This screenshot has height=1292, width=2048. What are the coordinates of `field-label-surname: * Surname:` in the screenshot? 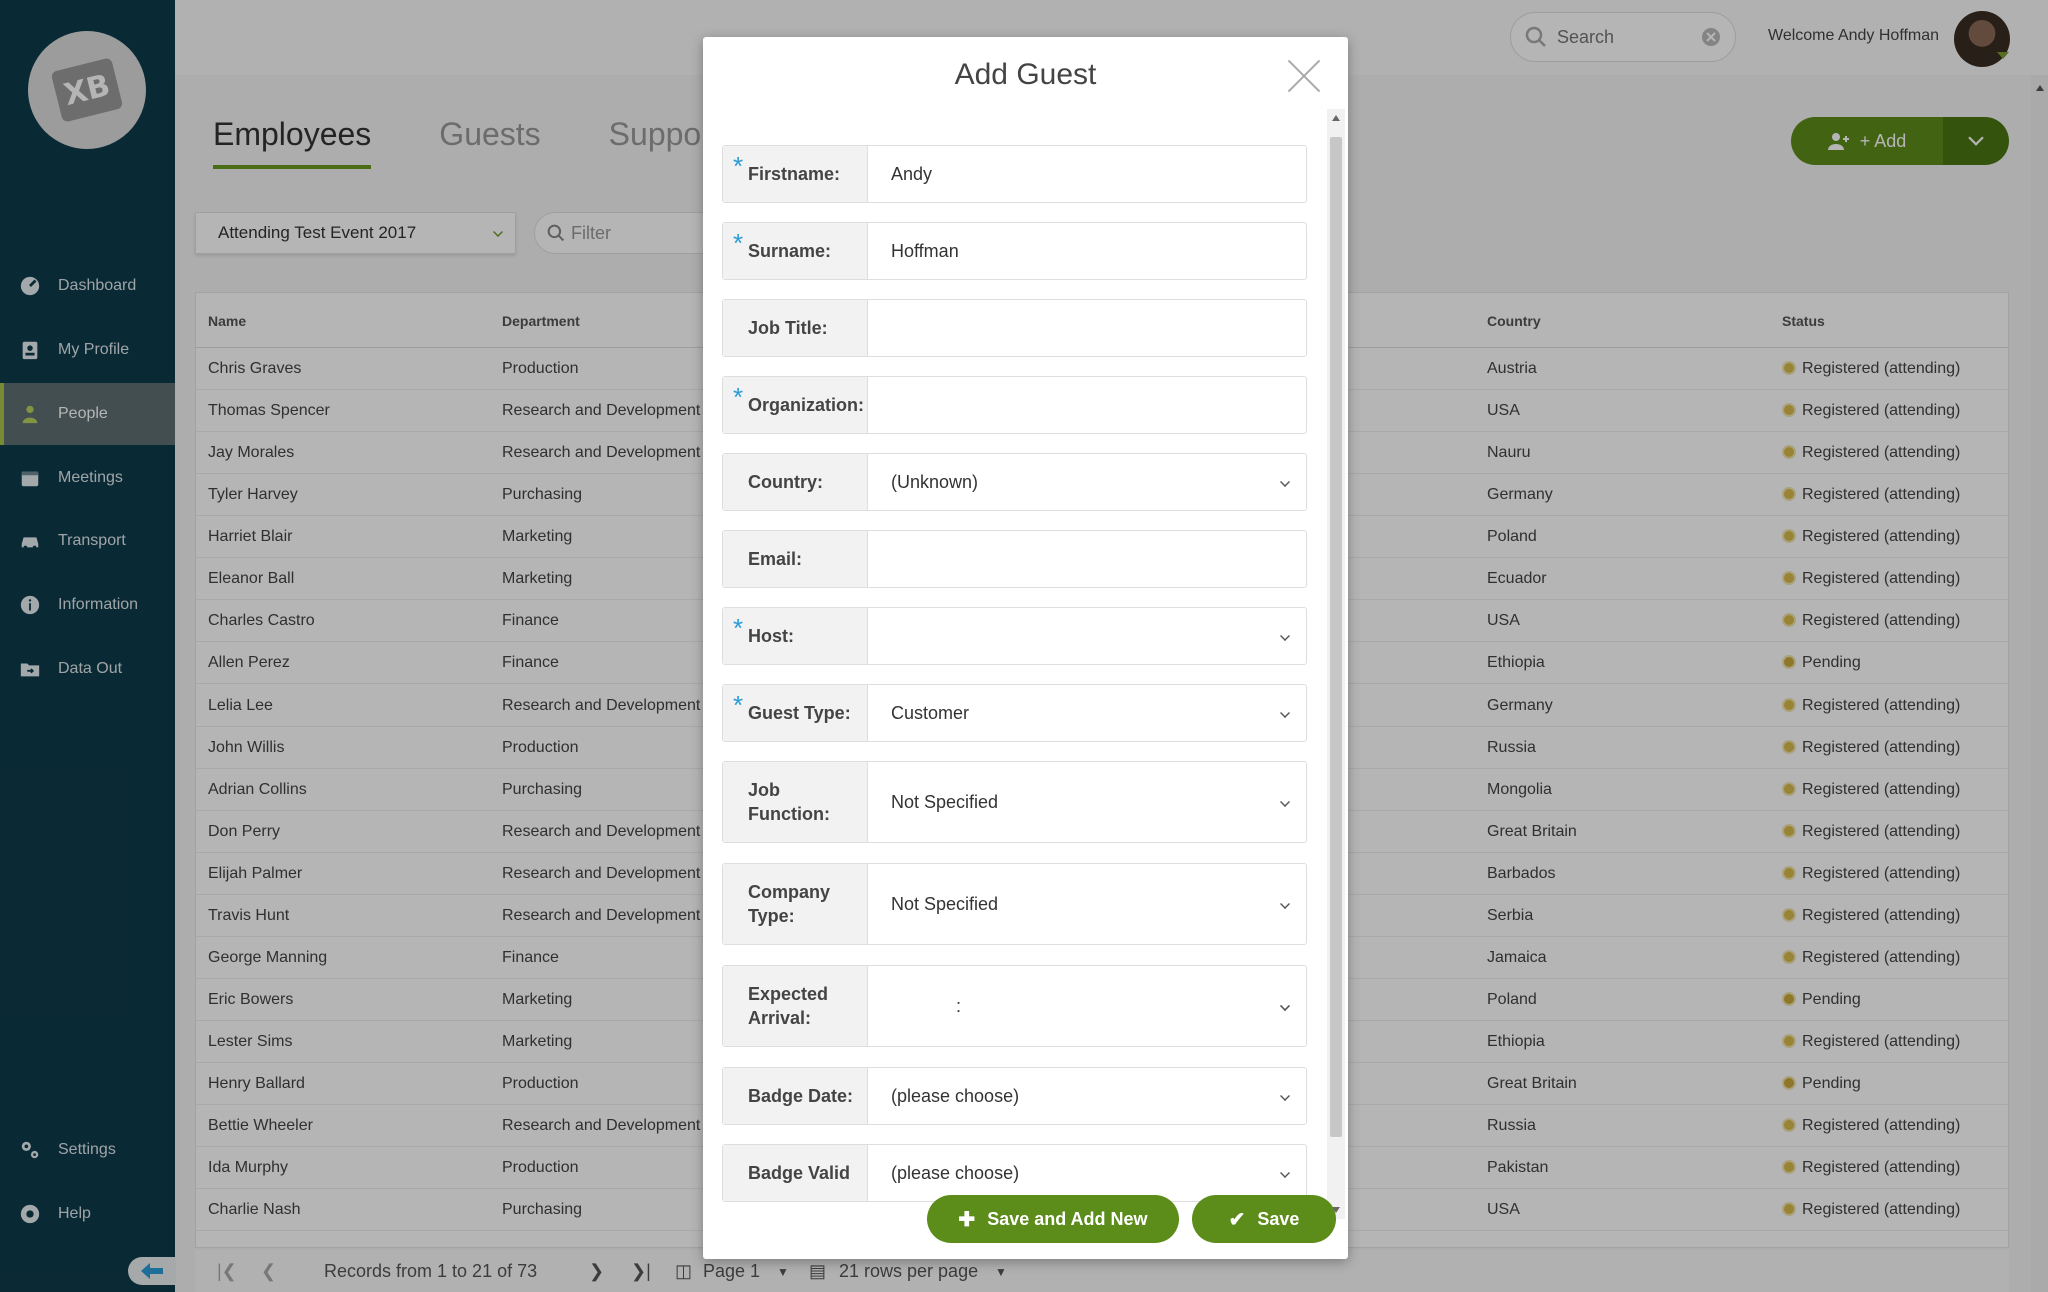 It's located at (795, 251).